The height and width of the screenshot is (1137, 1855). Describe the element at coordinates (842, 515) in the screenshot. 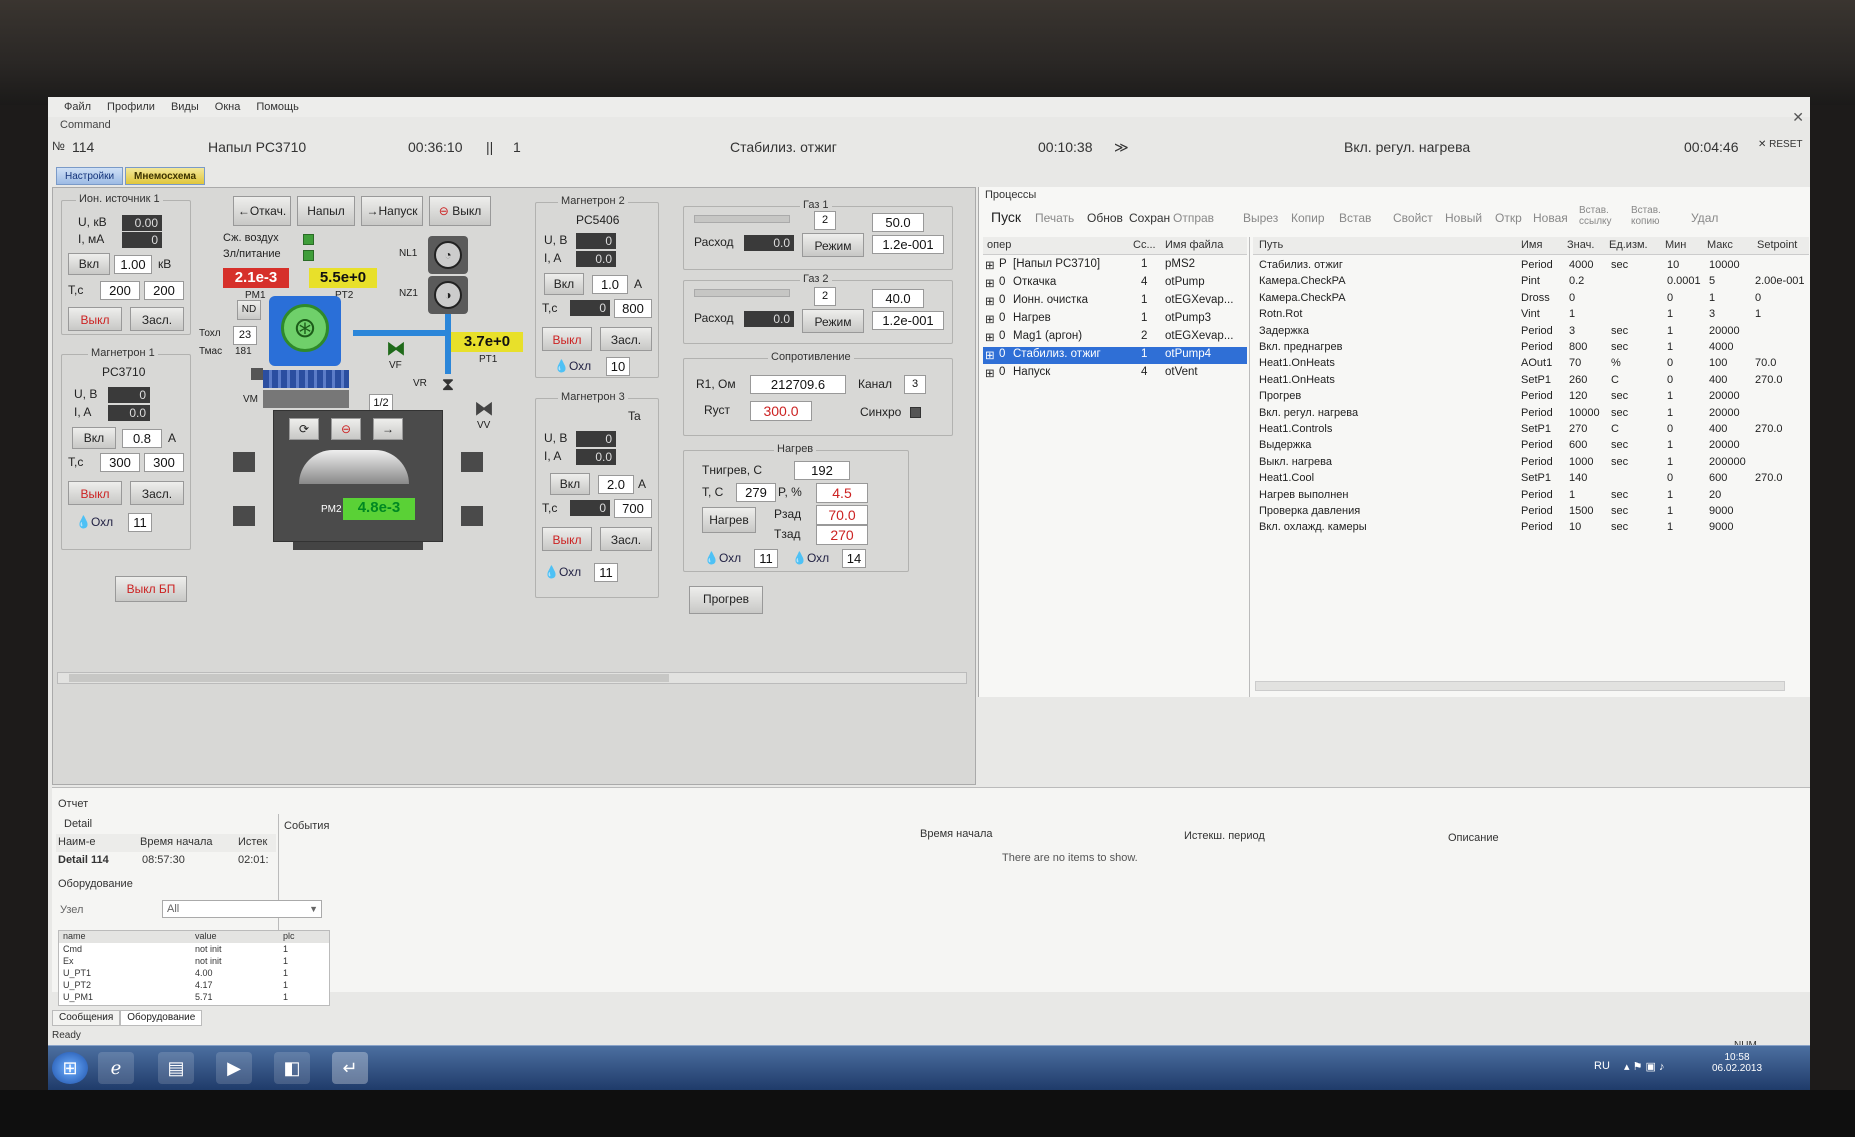

I see `pset-value: 70.0` at that location.